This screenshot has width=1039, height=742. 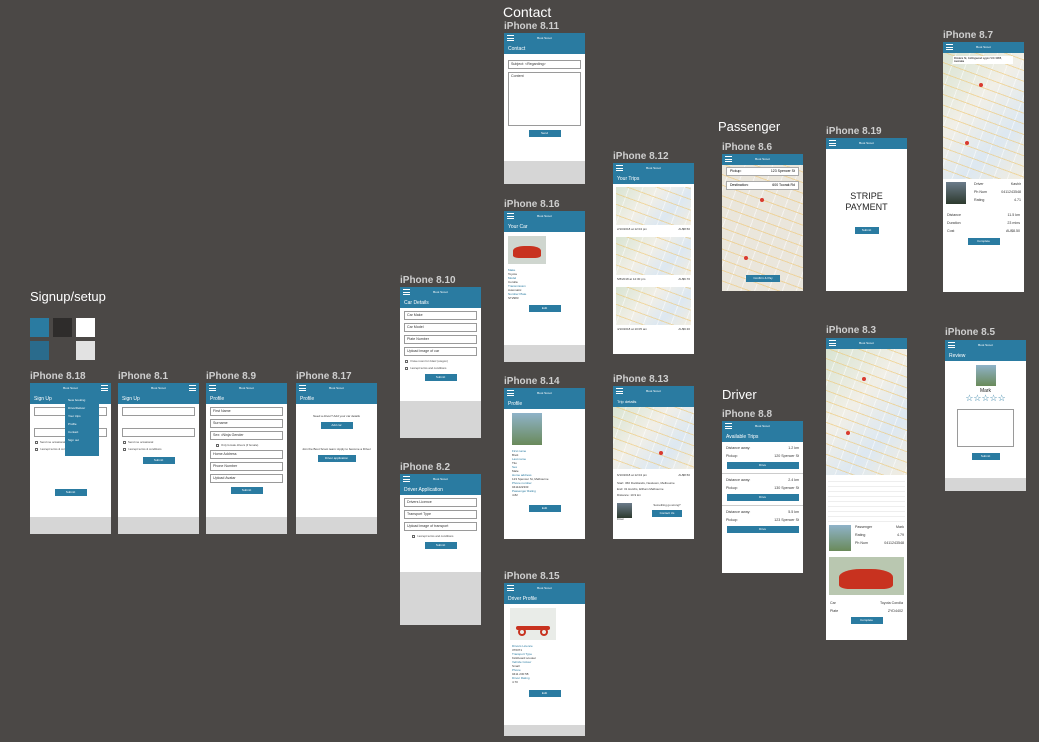 I want to click on phone-label: iPhone 8.3, so click(x=851, y=330).